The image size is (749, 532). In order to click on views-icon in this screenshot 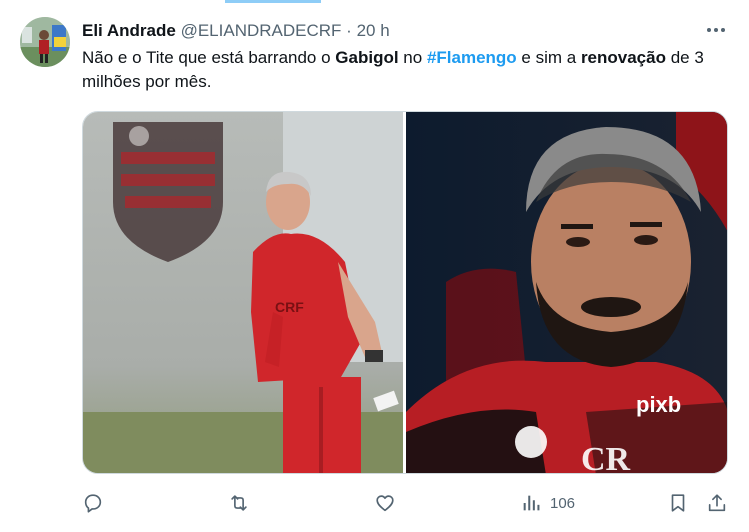, I will do `click(531, 503)`.